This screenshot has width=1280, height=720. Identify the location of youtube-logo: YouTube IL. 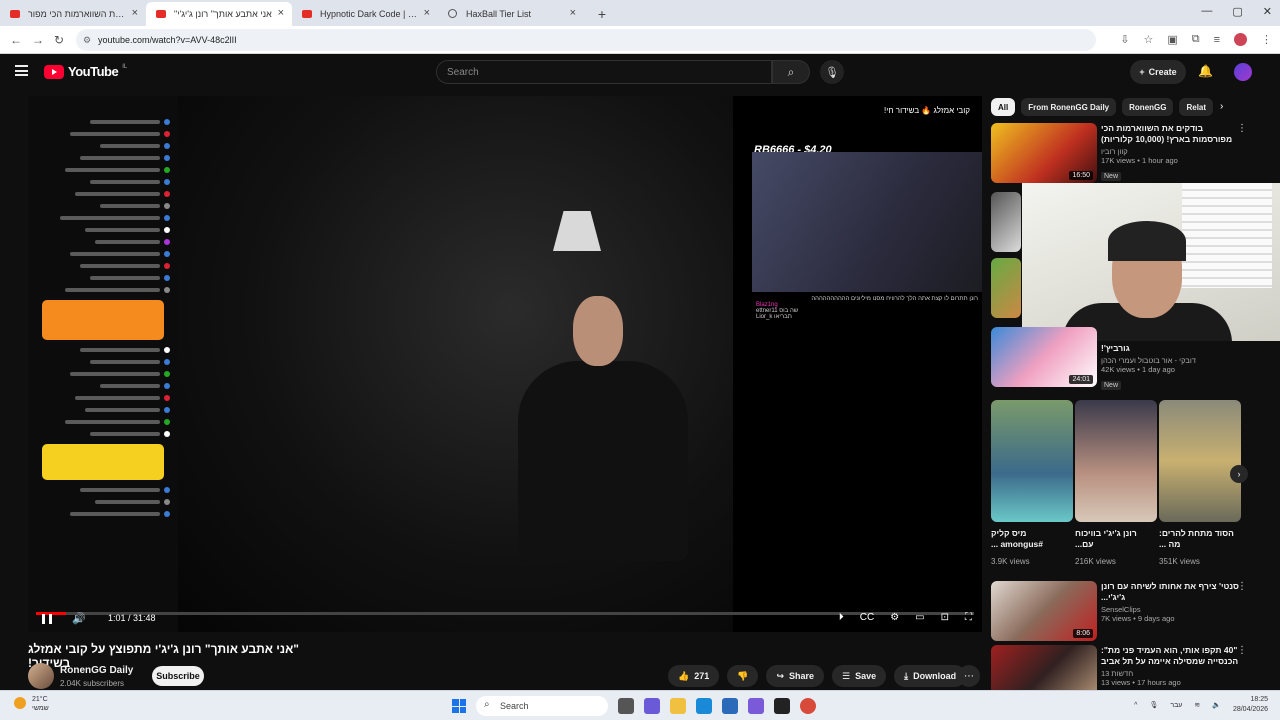
(85, 71).